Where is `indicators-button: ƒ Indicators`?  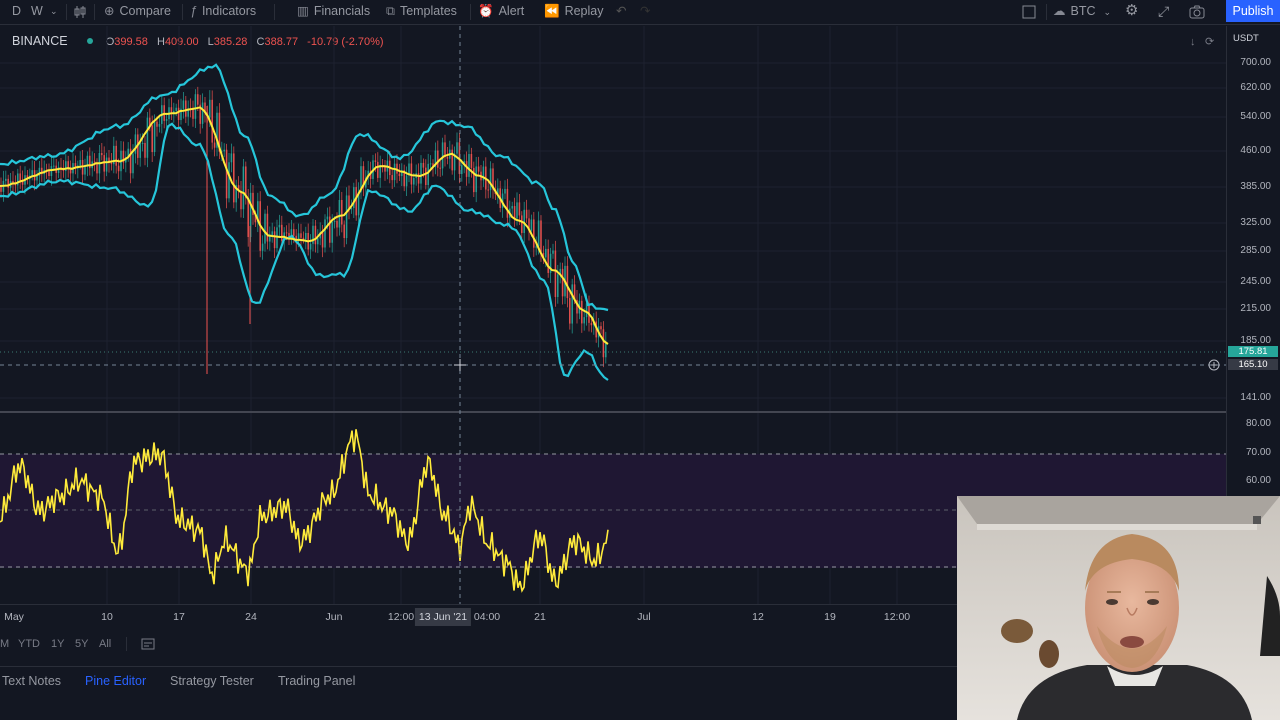
indicators-button: ƒ Indicators is located at coordinates (223, 12).